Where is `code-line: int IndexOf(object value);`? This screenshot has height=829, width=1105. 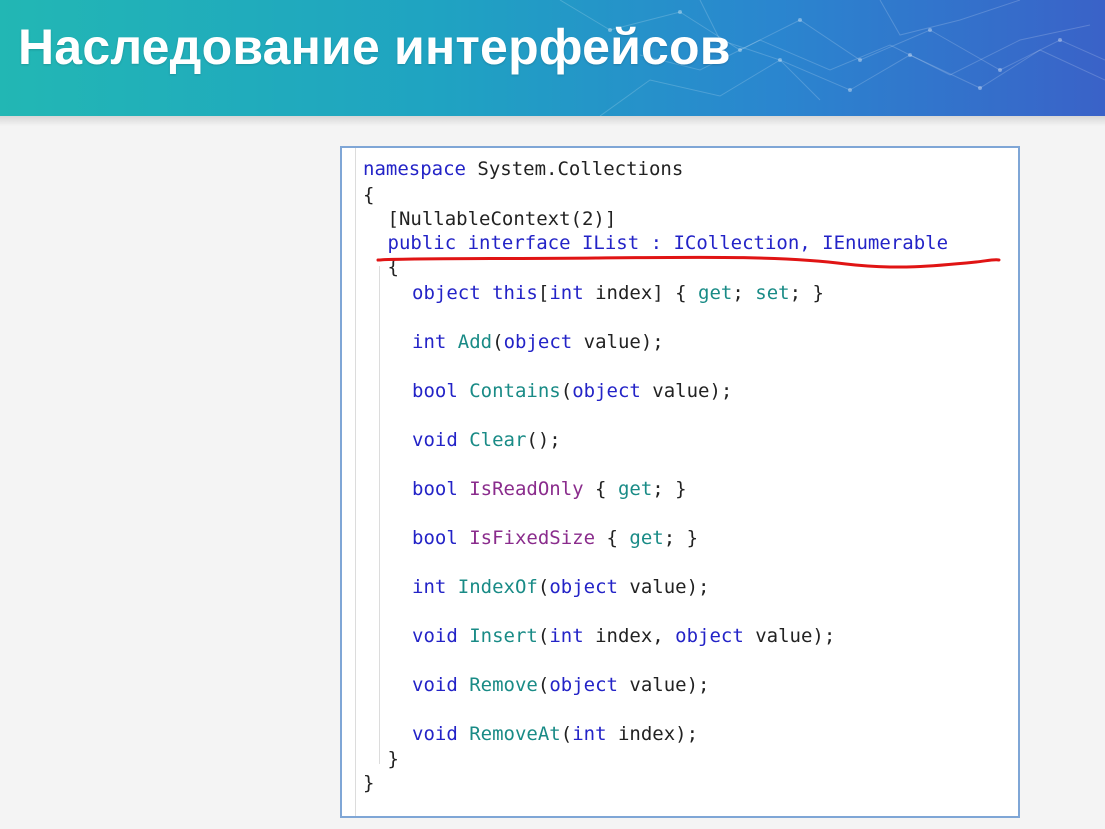 code-line: int IndexOf(object value); is located at coordinates (560, 587).